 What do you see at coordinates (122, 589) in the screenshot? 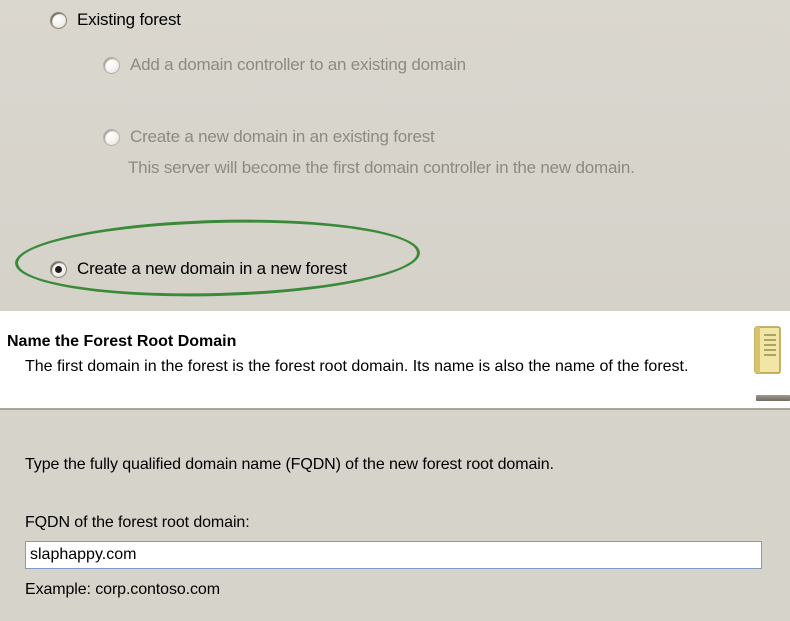
I see `example-text: Example: corp.contoso.com` at bounding box center [122, 589].